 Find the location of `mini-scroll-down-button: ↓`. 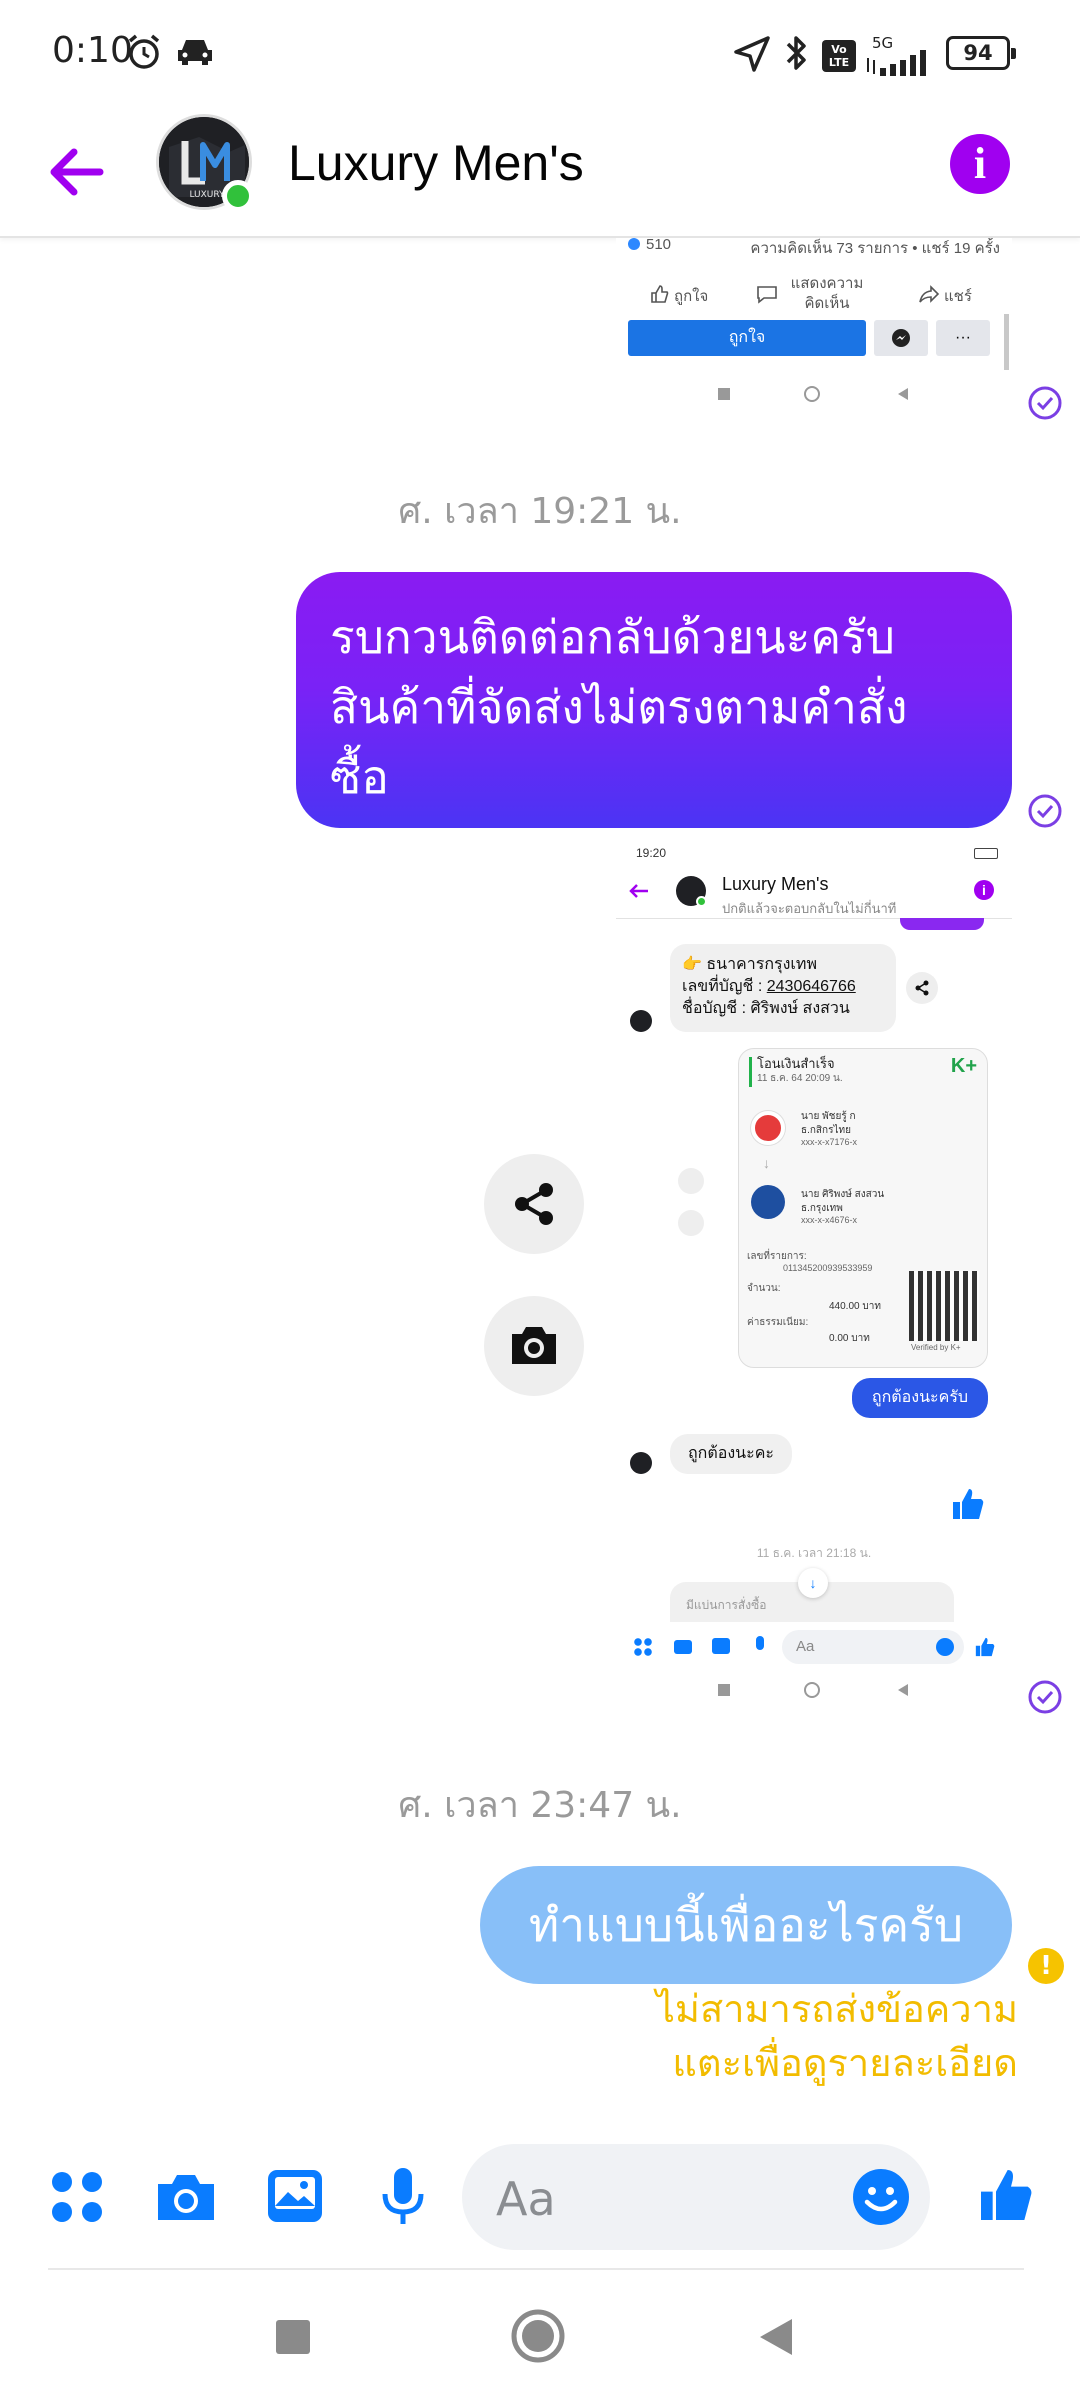

mini-scroll-down-button: ↓ is located at coordinates (813, 1583).